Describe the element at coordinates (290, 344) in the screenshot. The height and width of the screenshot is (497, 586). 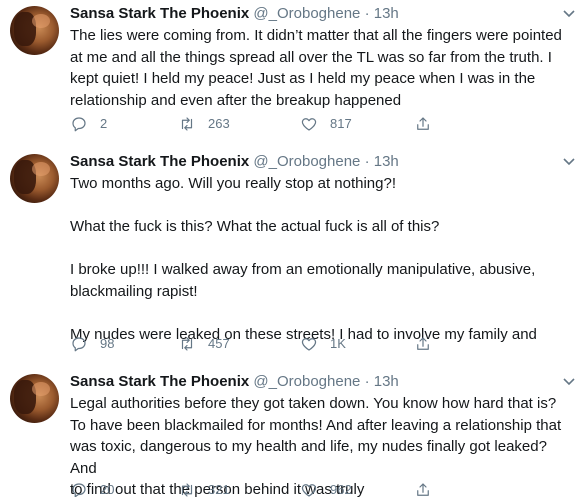
I see `tweet-actions: 98 457 1K` at that location.